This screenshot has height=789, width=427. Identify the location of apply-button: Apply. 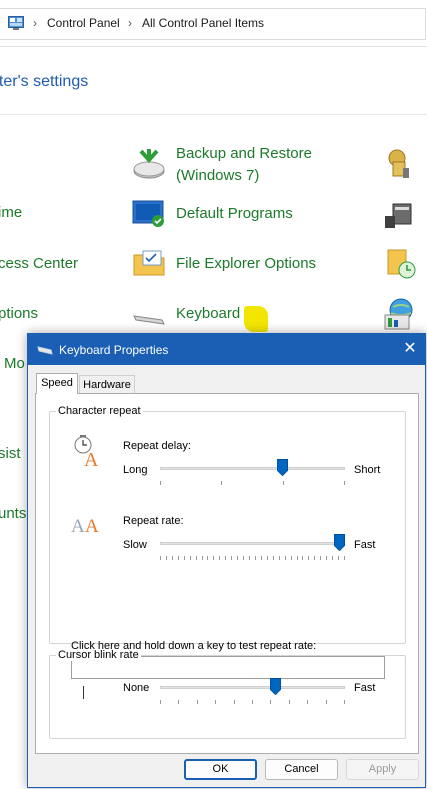
(382, 769).